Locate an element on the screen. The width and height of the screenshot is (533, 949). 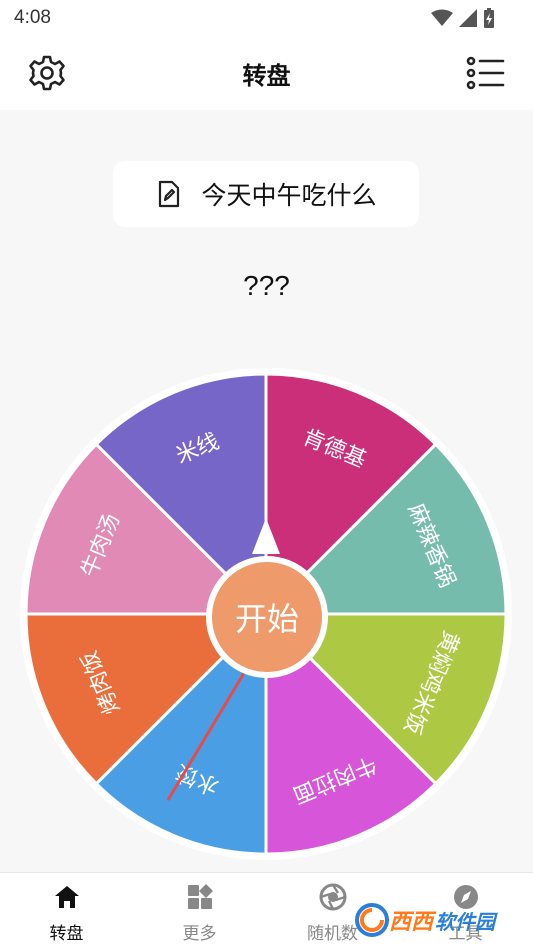
wifi-icon is located at coordinates (442, 17).